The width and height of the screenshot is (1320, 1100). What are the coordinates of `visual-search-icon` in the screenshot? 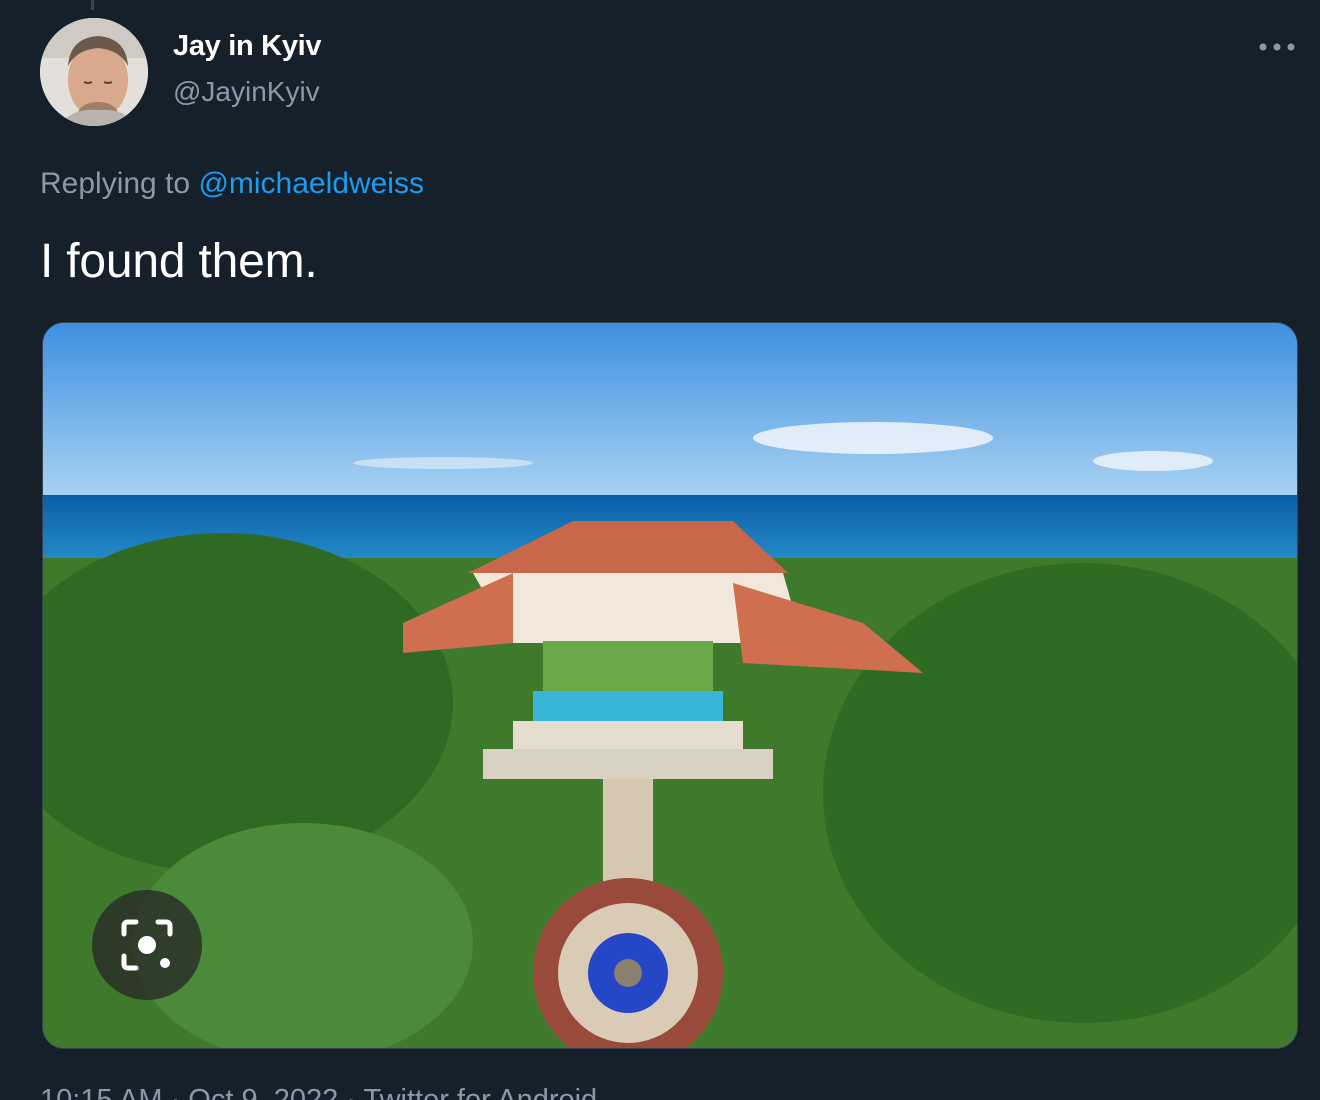 It's located at (147, 945).